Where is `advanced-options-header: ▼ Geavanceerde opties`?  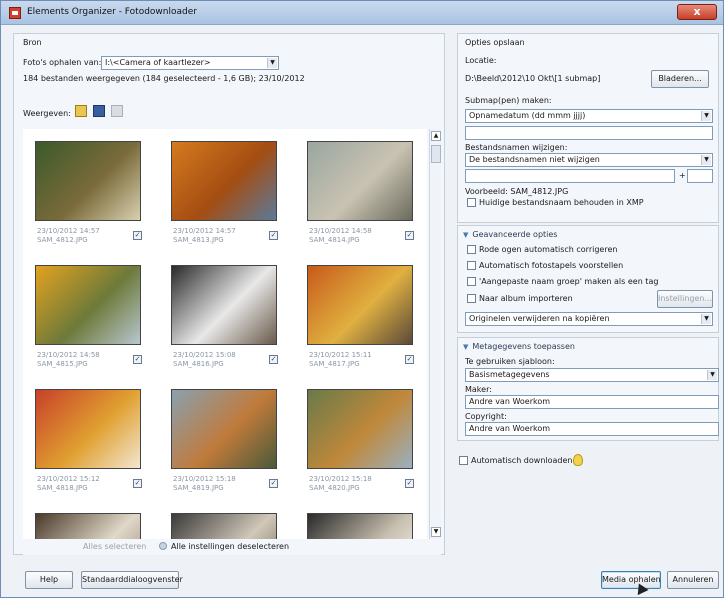
advanced-options-header: ▼ Geavanceerde opties is located at coordinates (510, 234).